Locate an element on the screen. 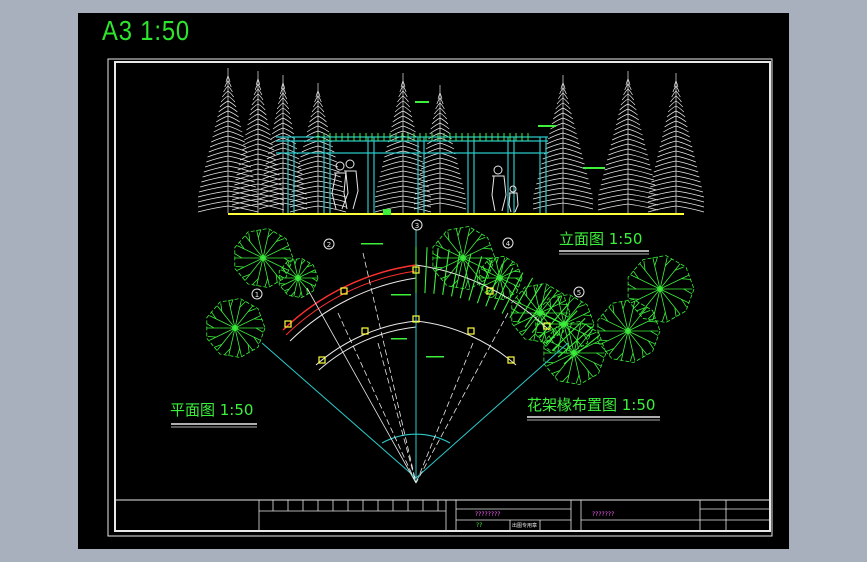  stamp-label: 出图专用章 is located at coordinates (525, 526).